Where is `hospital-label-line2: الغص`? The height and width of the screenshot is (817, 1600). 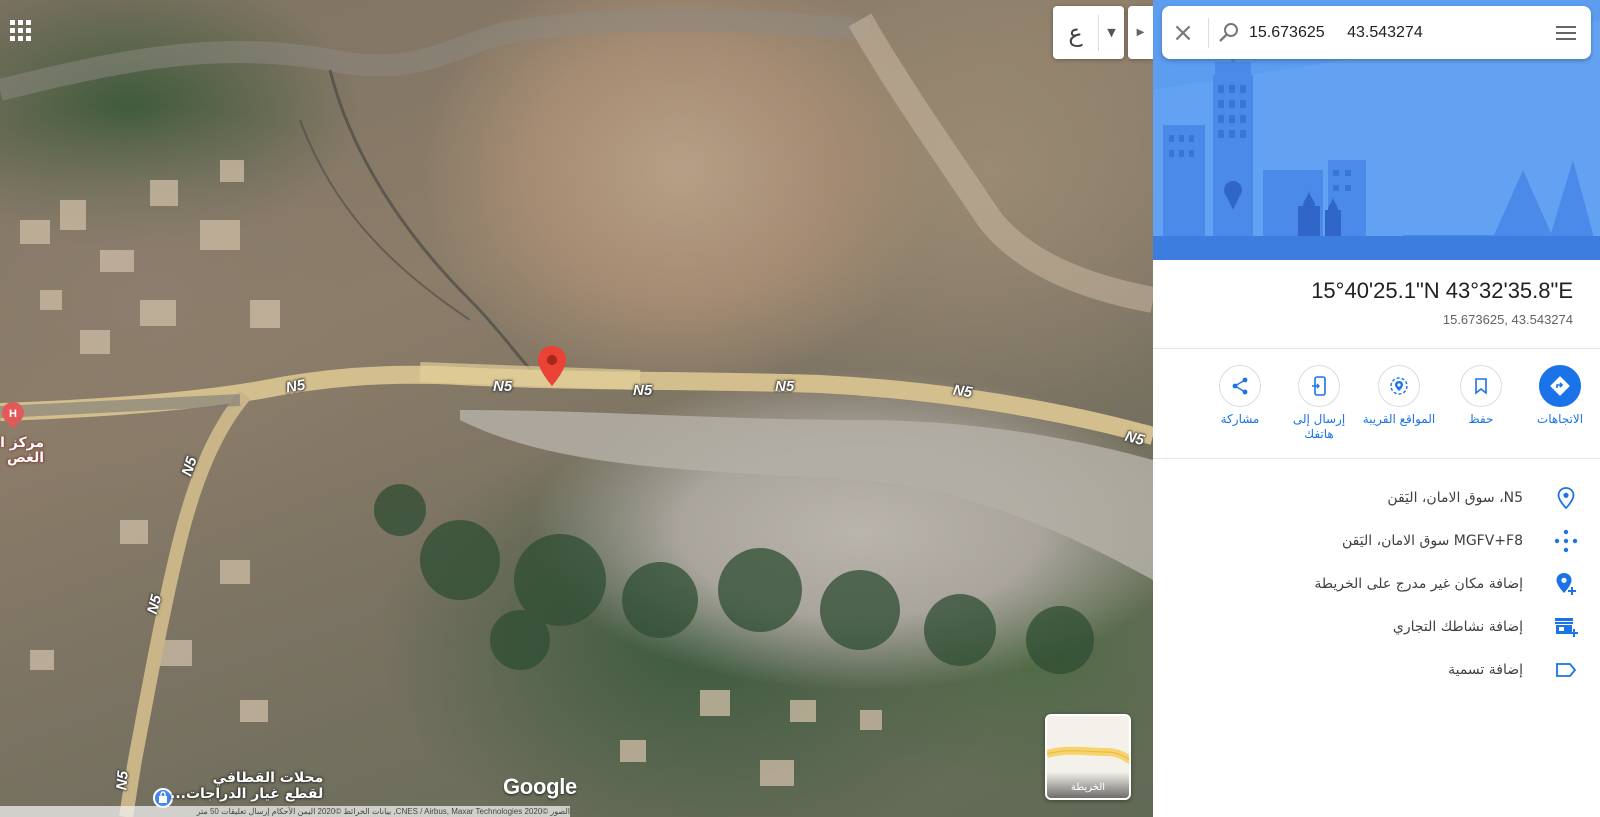 hospital-label-line2: الغص is located at coordinates (25, 458).